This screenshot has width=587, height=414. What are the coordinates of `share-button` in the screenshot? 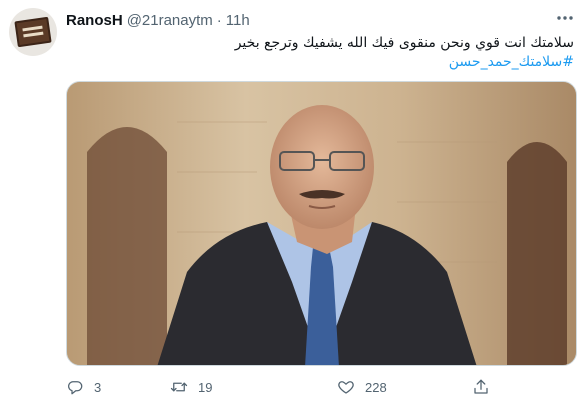 It's located at (481, 387).